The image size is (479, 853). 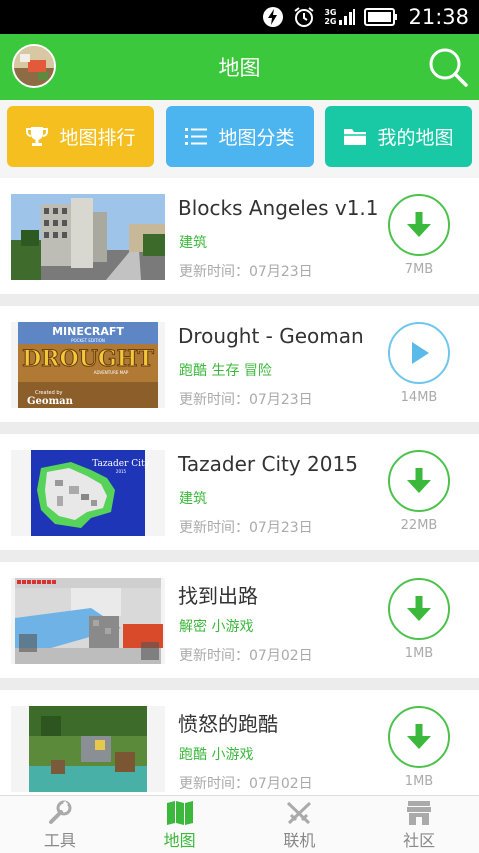 What do you see at coordinates (278, 208) in the screenshot?
I see `map-name: Blocks Angeles v1.1` at bounding box center [278, 208].